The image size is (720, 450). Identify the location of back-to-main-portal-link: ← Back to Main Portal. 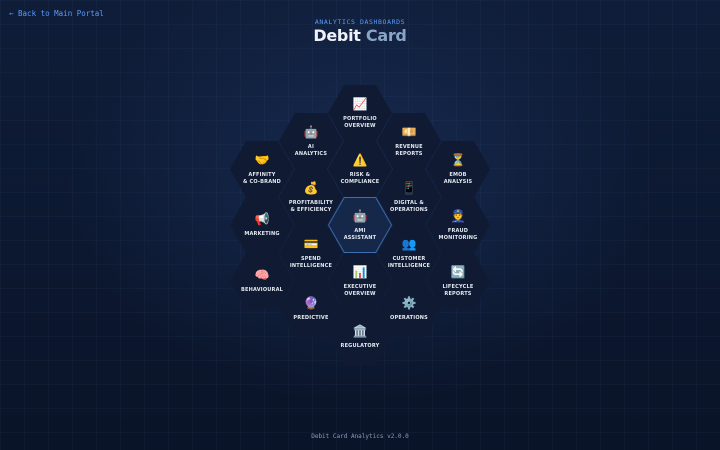
(56, 13).